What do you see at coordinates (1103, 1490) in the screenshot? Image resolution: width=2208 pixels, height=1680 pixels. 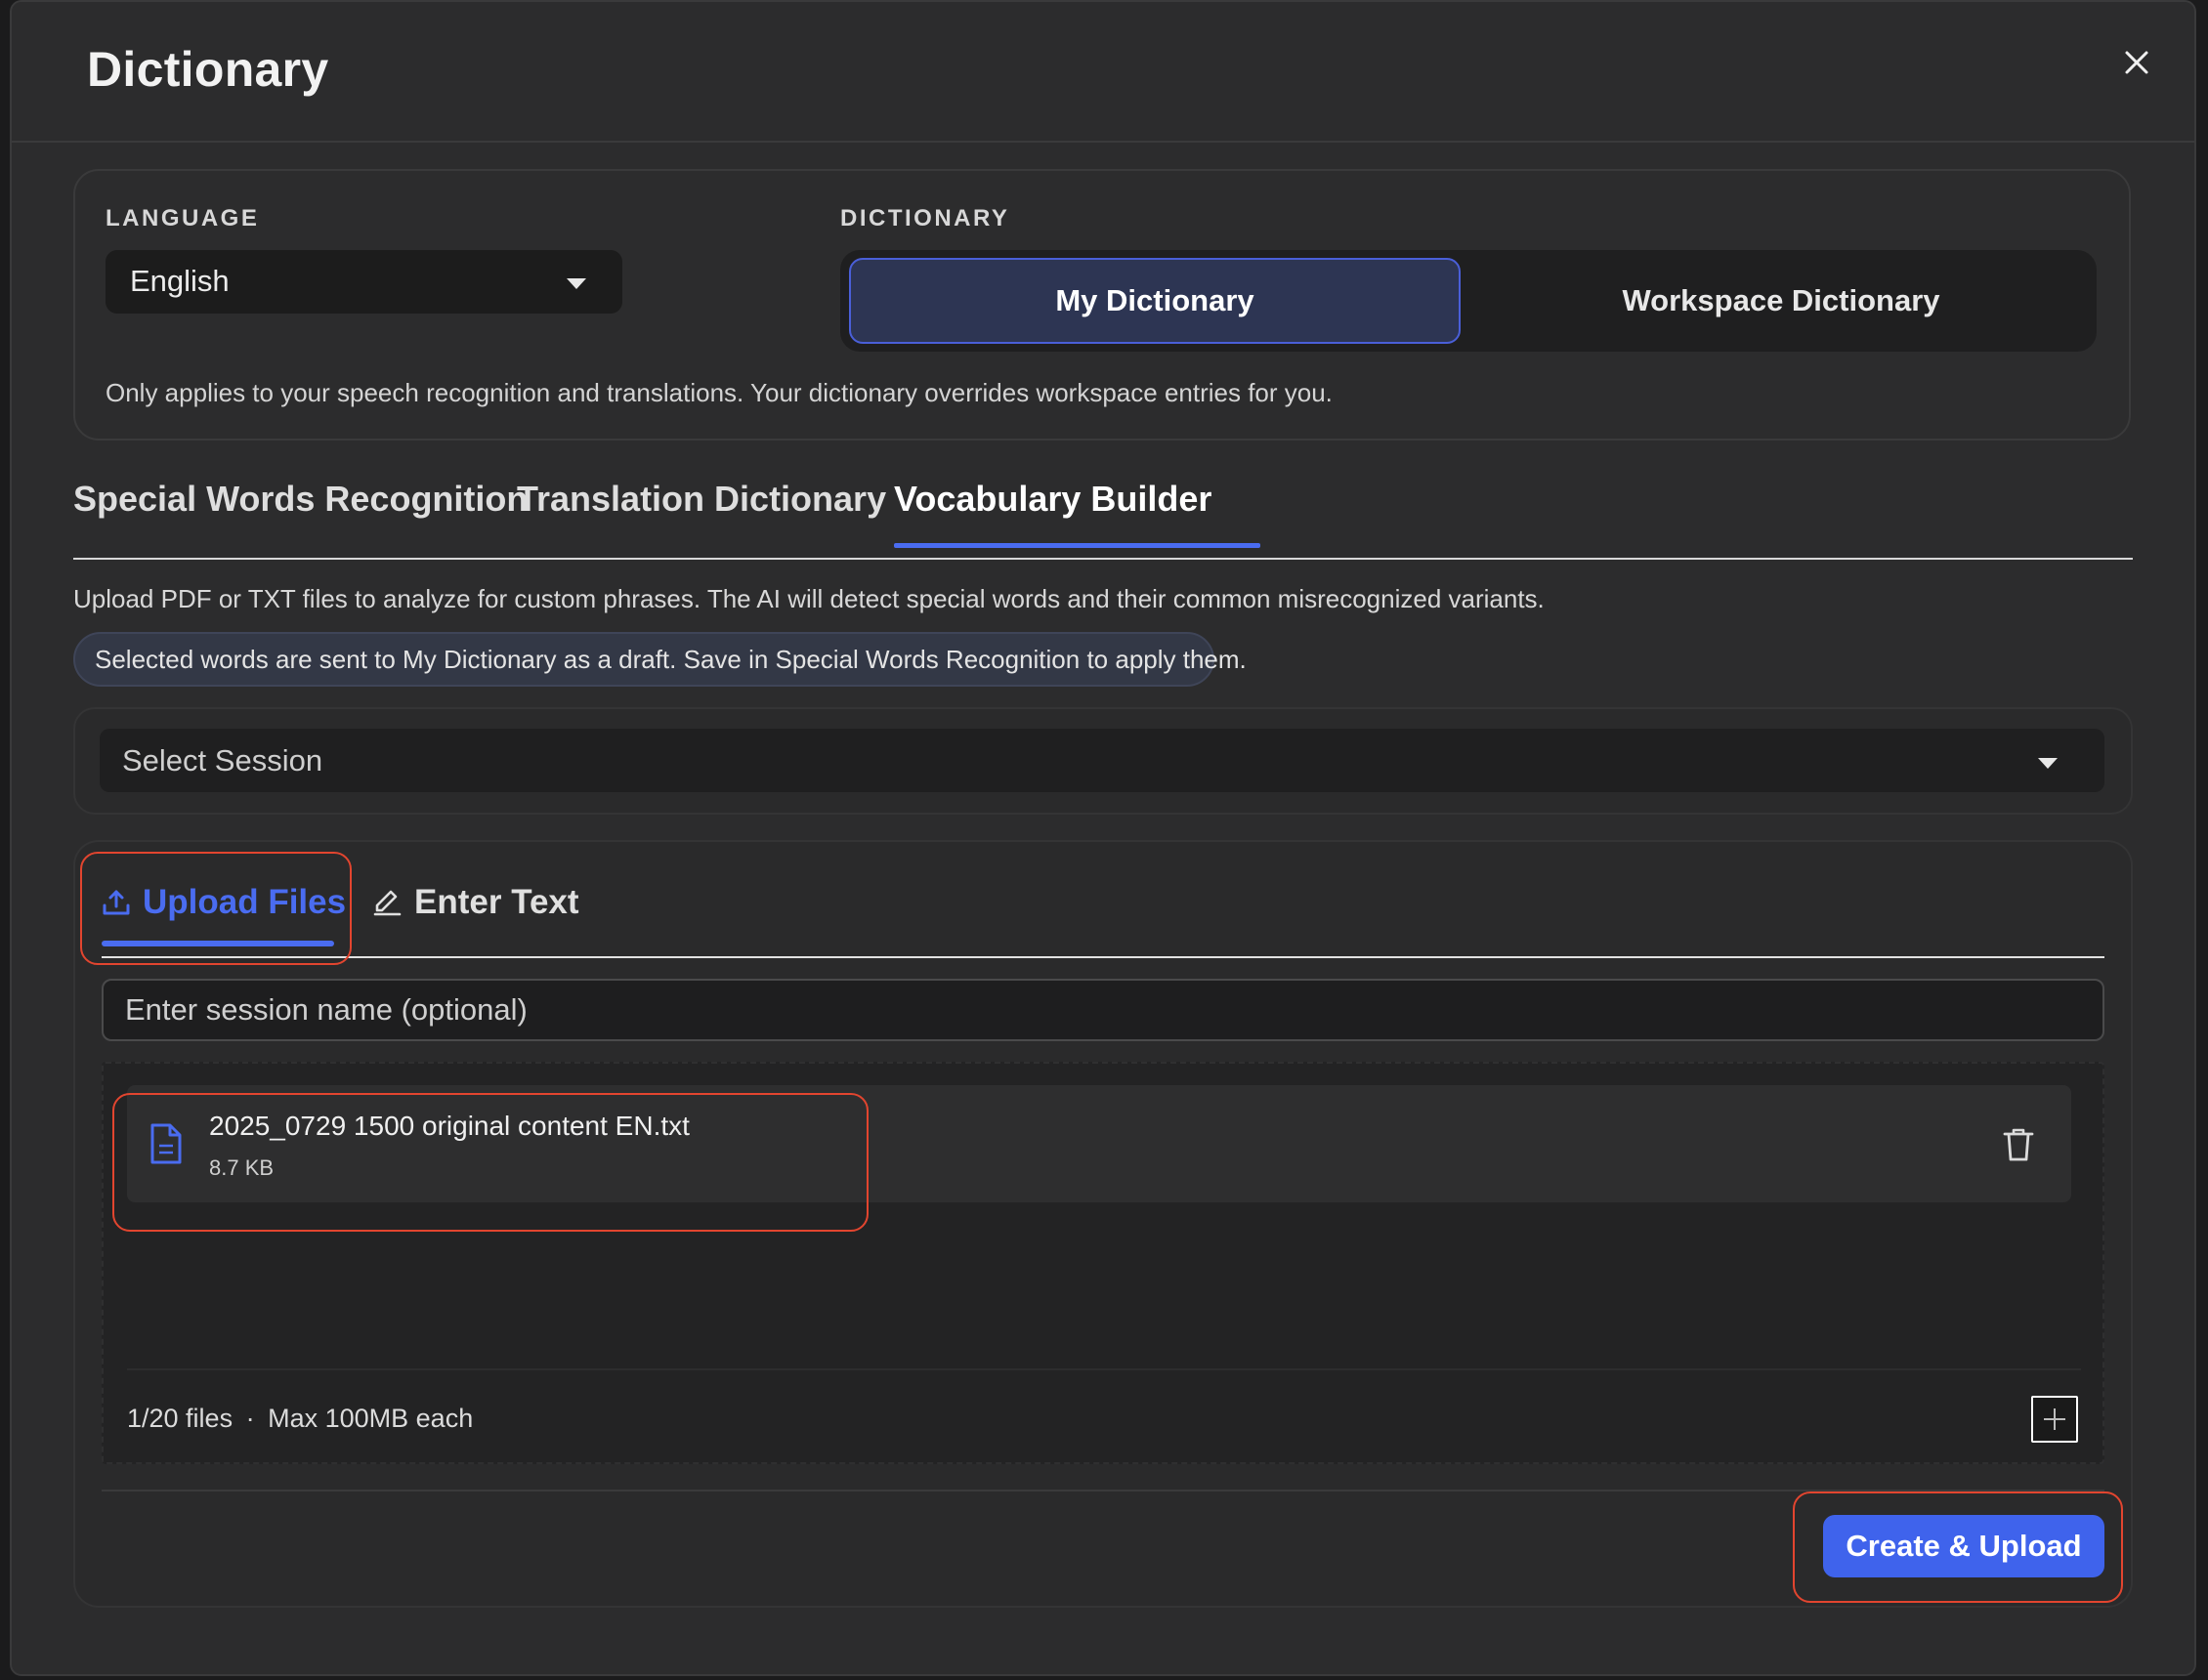 I see `footer-divider` at bounding box center [1103, 1490].